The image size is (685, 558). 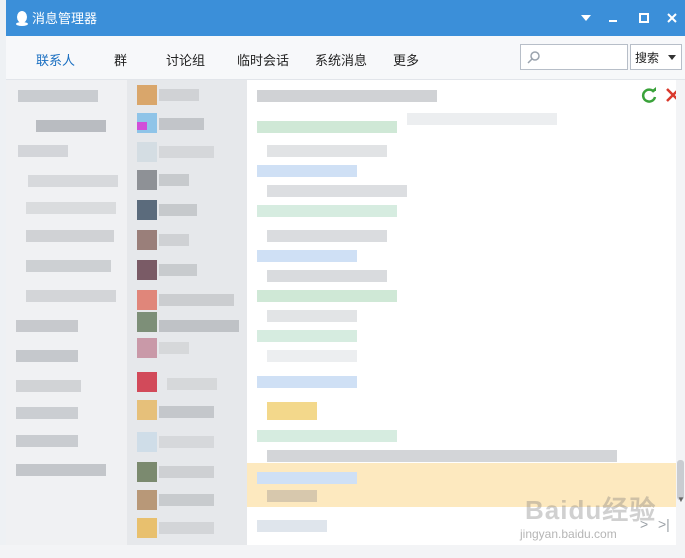 I want to click on minimize-icon, so click(x=613, y=18).